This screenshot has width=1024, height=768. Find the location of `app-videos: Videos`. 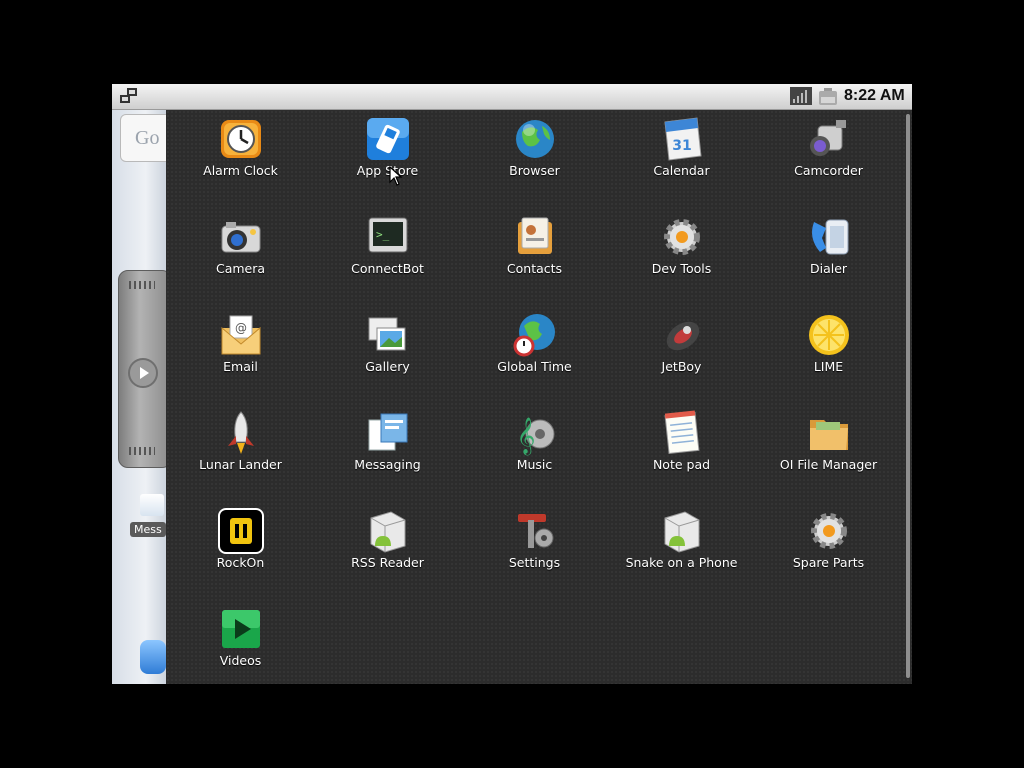

app-videos: Videos is located at coordinates (240, 643).